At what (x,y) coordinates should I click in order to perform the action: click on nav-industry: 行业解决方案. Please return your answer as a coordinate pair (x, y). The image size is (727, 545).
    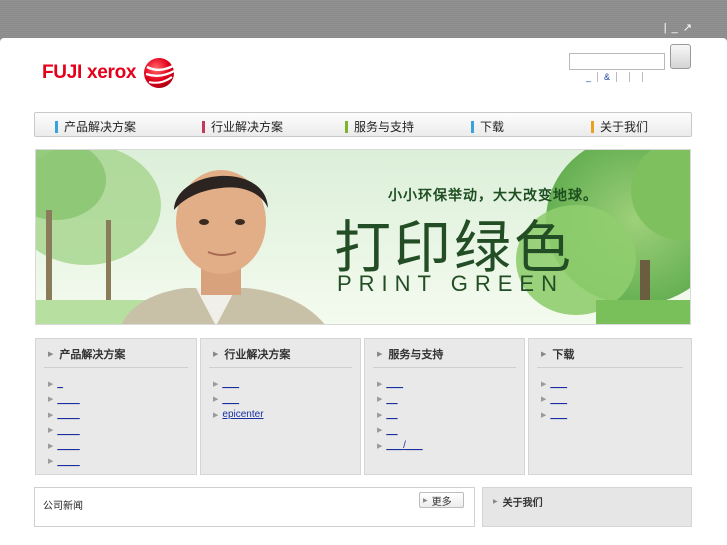
    Looking at the image, I should click on (242, 126).